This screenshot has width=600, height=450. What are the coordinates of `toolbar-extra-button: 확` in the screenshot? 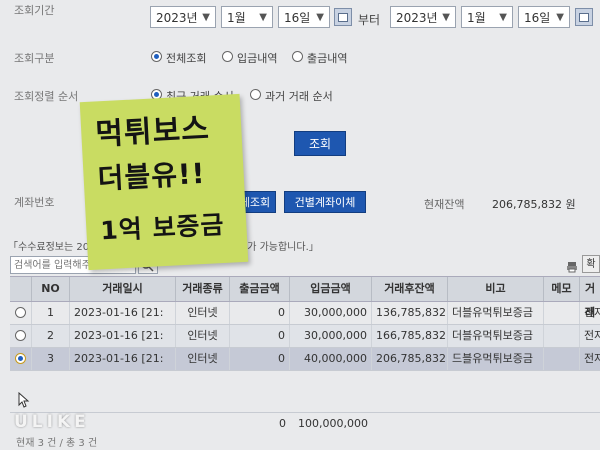 It's located at (591, 264).